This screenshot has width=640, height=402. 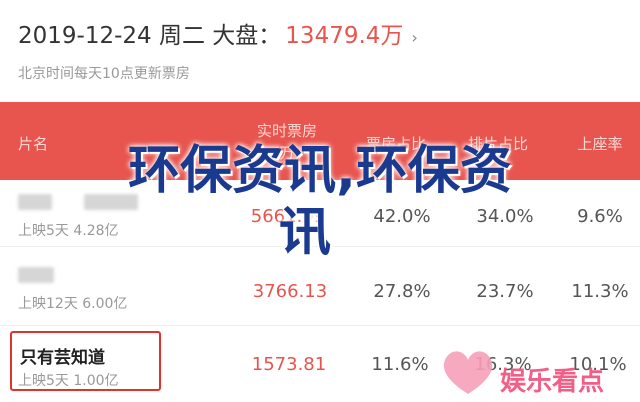 I want to click on brand-logo-text: 娱乐看点, so click(x=552, y=382).